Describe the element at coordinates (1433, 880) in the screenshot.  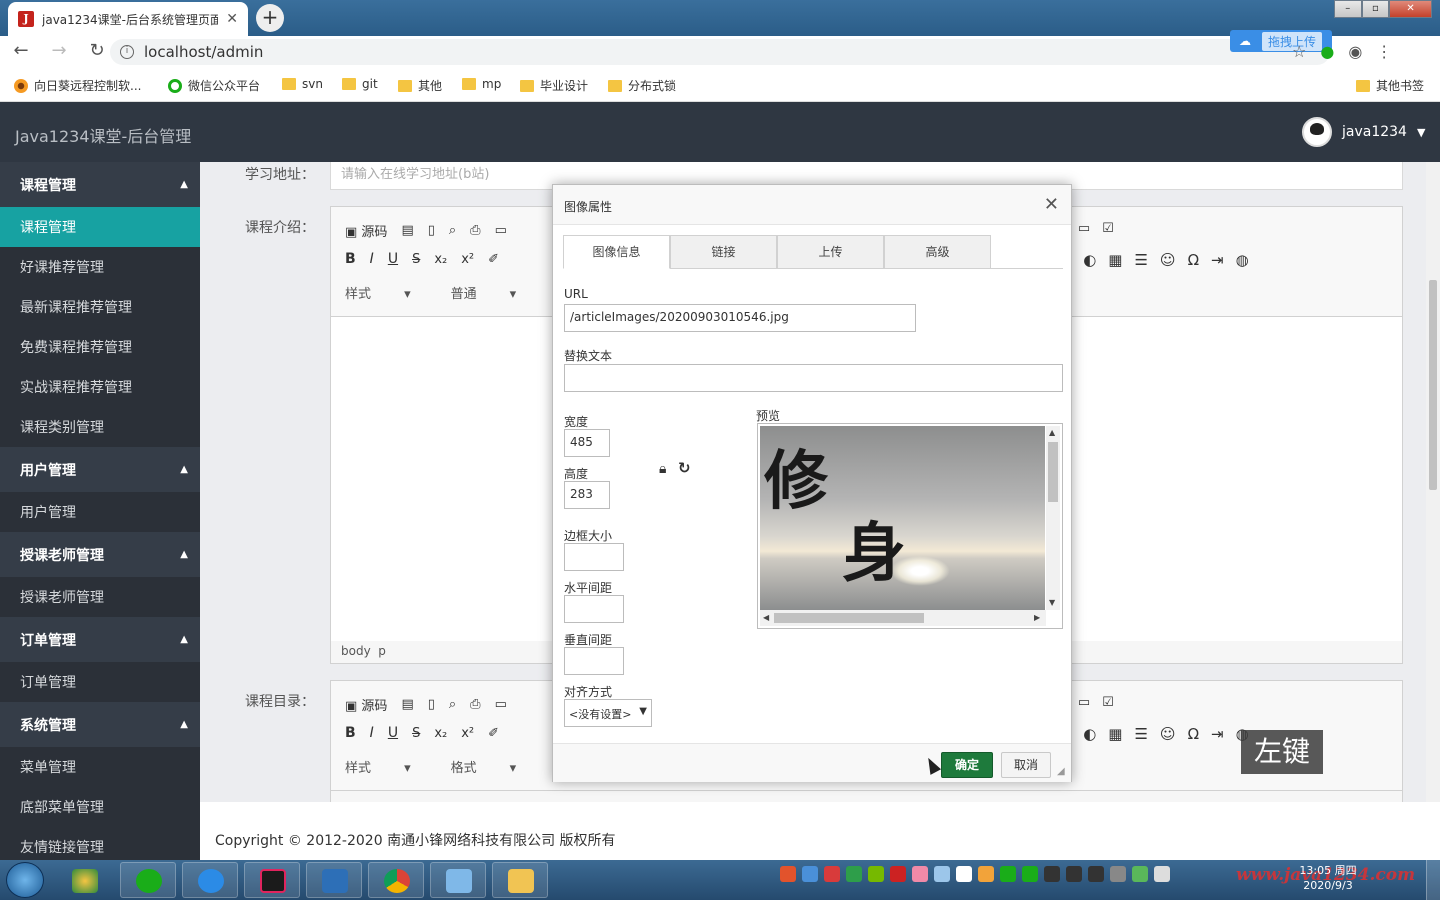
I see `show-desktop-button` at that location.